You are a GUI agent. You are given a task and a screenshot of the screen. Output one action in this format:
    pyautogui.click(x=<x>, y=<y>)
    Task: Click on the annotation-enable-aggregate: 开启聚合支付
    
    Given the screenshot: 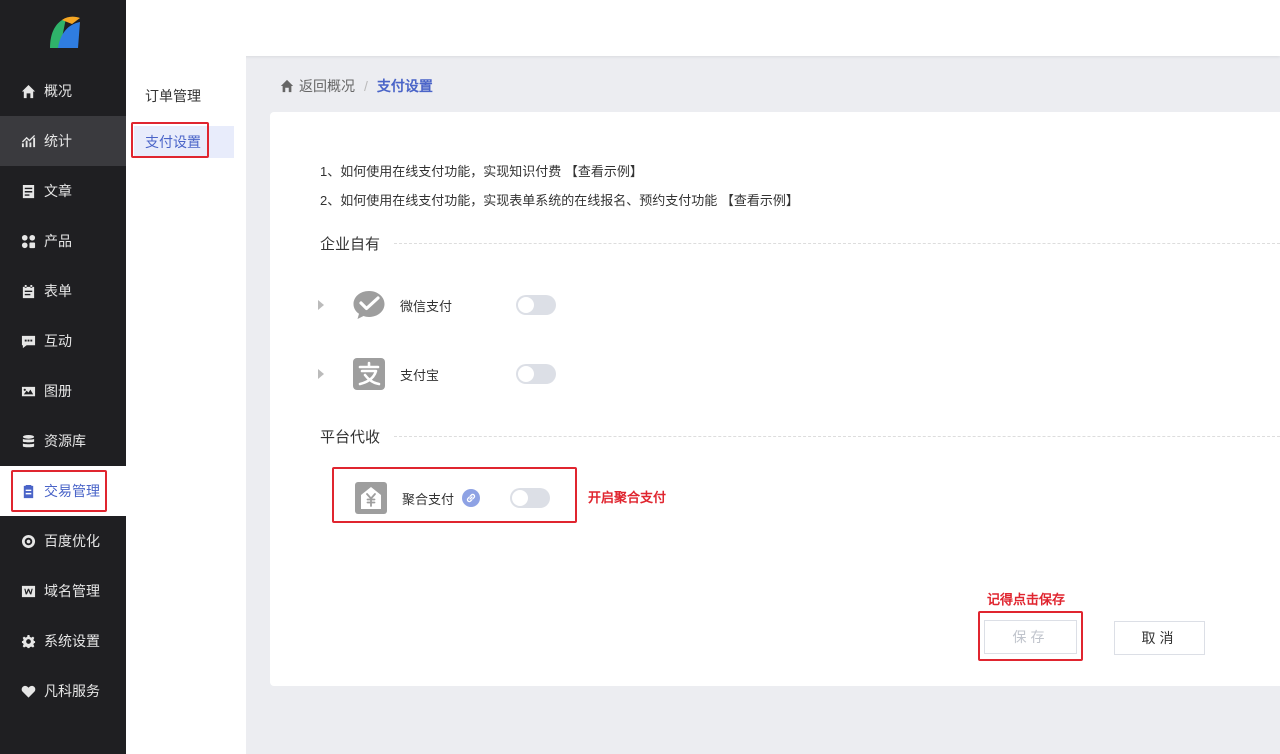 What is the action you would take?
    pyautogui.click(x=627, y=497)
    